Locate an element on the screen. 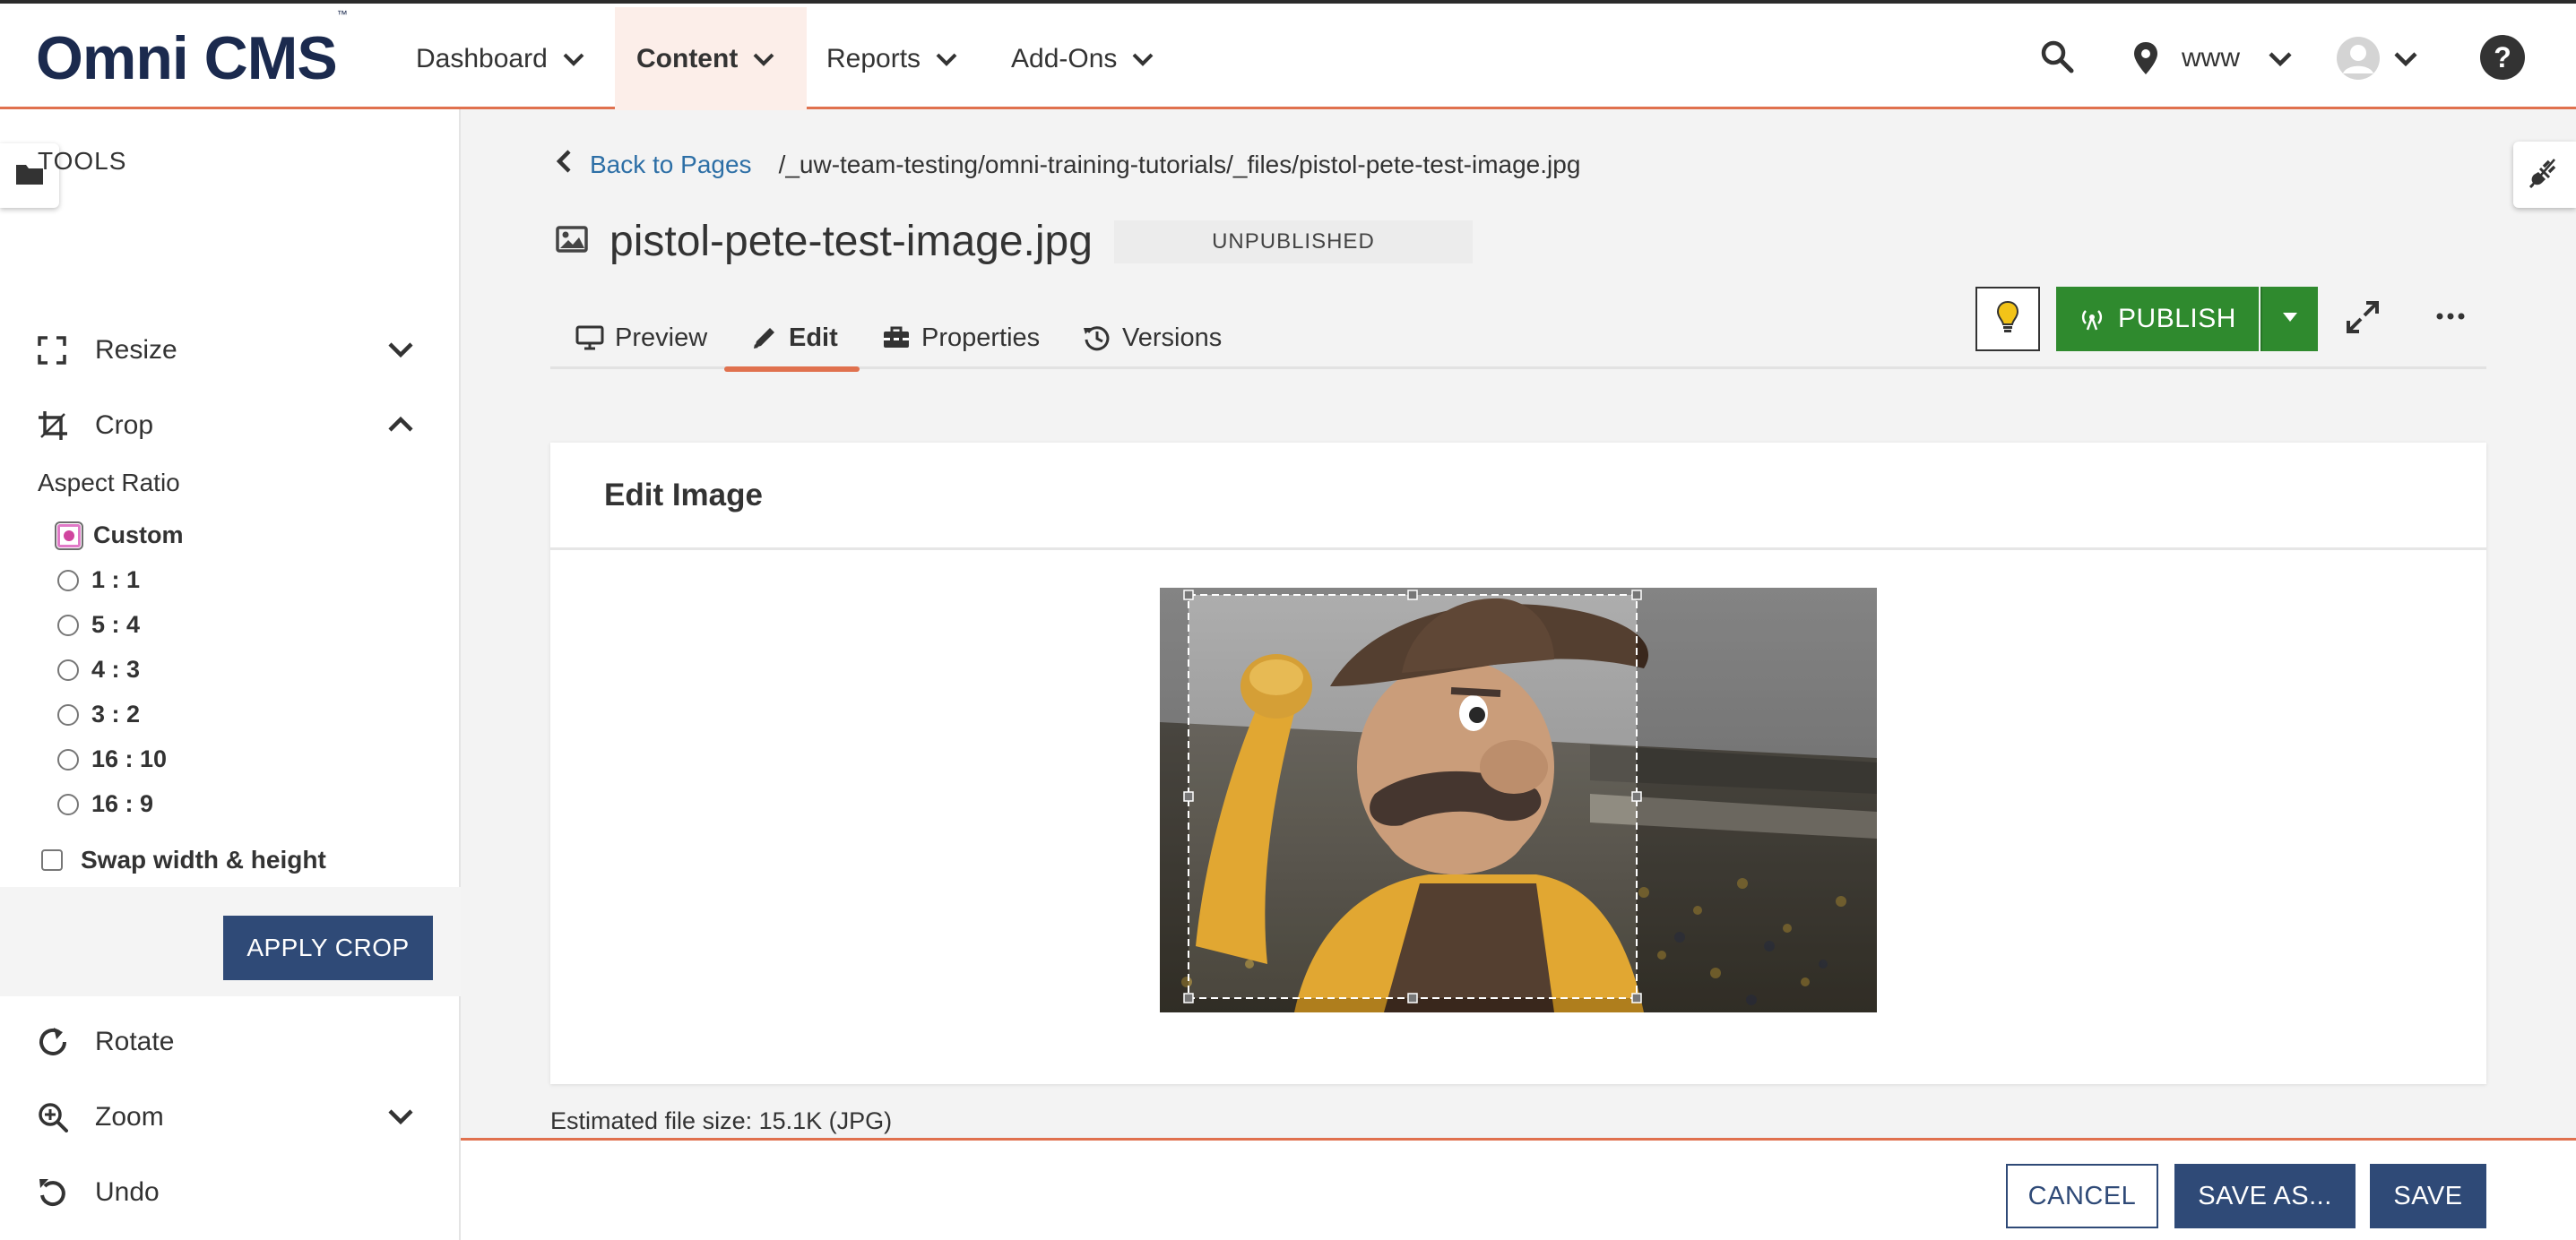 The width and height of the screenshot is (2576, 1240). publish-options-dropdown is located at coordinates (2289, 319).